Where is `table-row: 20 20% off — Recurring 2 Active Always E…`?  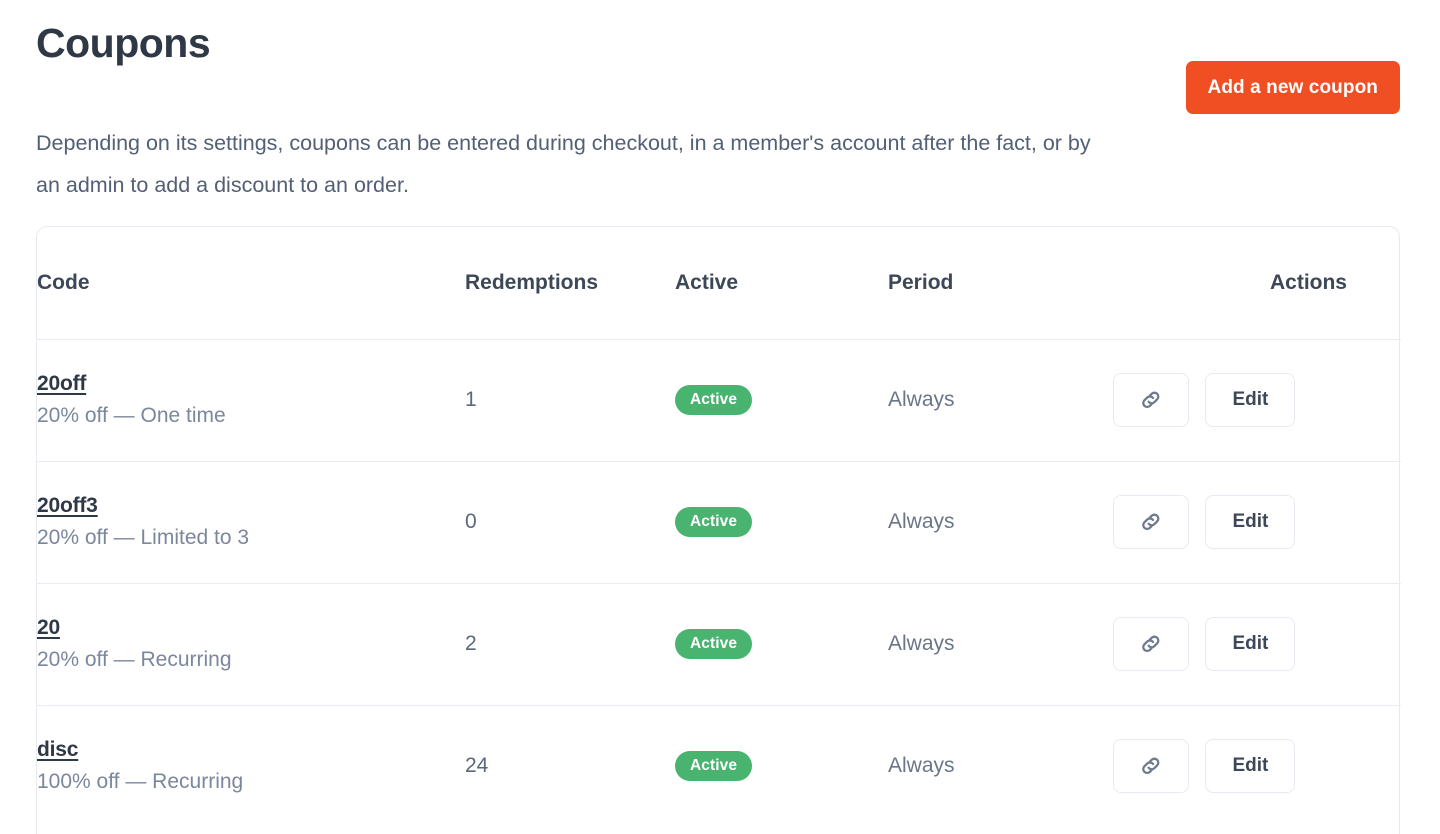 table-row: 20 20% off — Recurring 2 Active Always E… is located at coordinates (719, 643).